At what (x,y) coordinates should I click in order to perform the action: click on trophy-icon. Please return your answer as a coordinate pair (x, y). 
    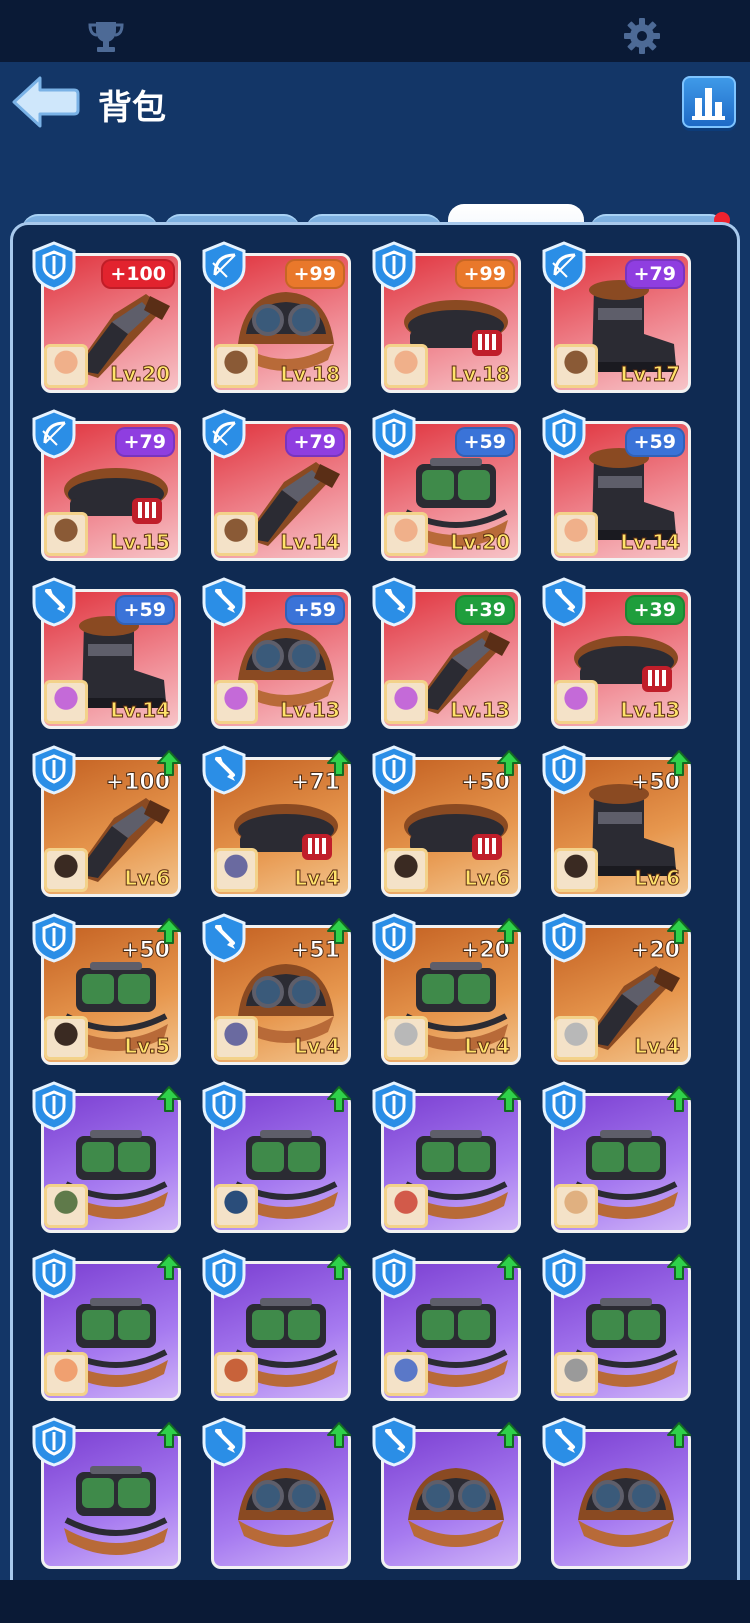
    Looking at the image, I should click on (107, 37).